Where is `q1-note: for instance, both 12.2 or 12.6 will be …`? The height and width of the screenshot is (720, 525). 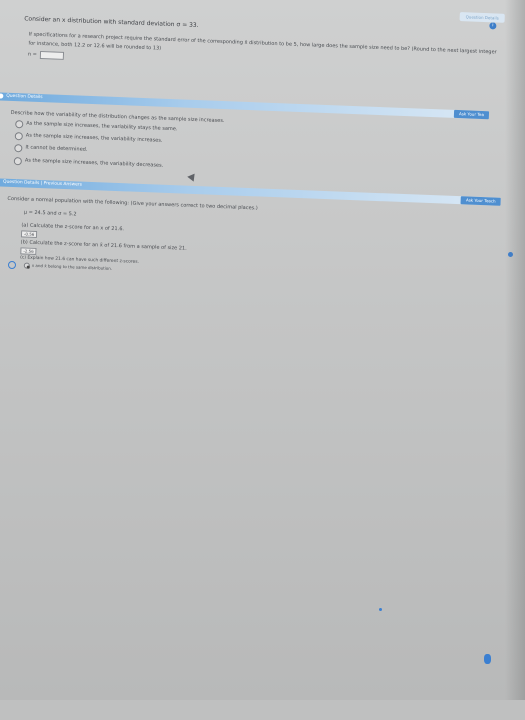 q1-note: for instance, both 12.2 or 12.6 will be … is located at coordinates (94, 46).